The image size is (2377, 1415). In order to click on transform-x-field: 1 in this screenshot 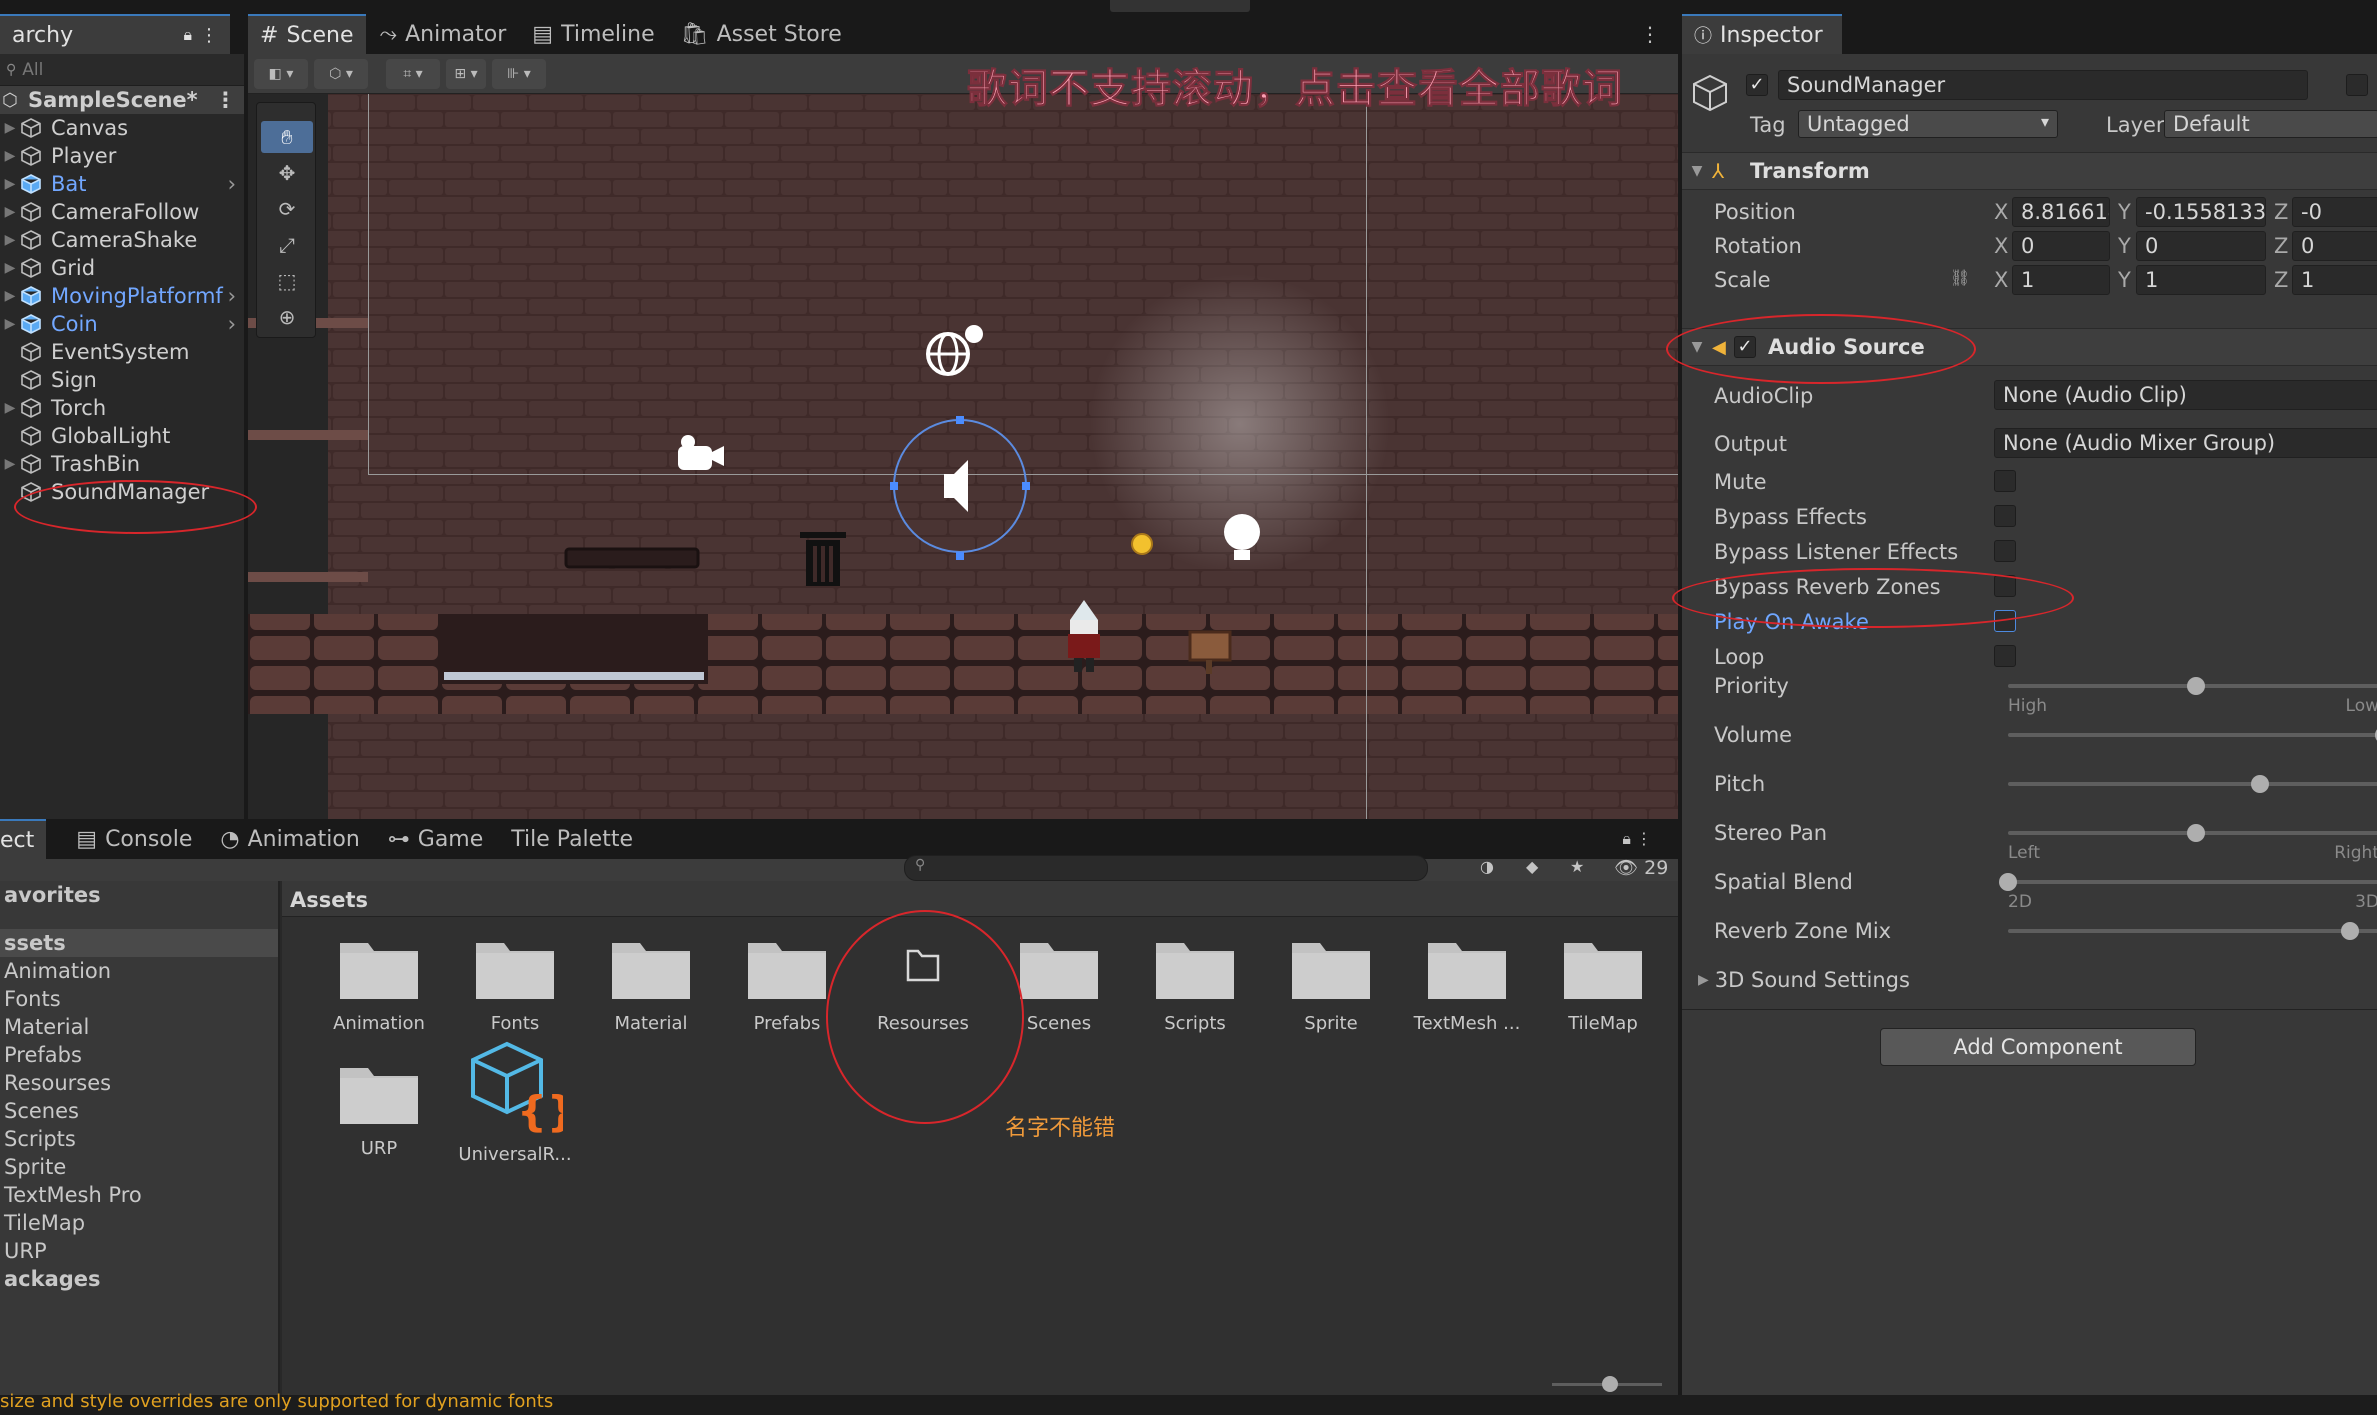, I will do `click(2061, 280)`.